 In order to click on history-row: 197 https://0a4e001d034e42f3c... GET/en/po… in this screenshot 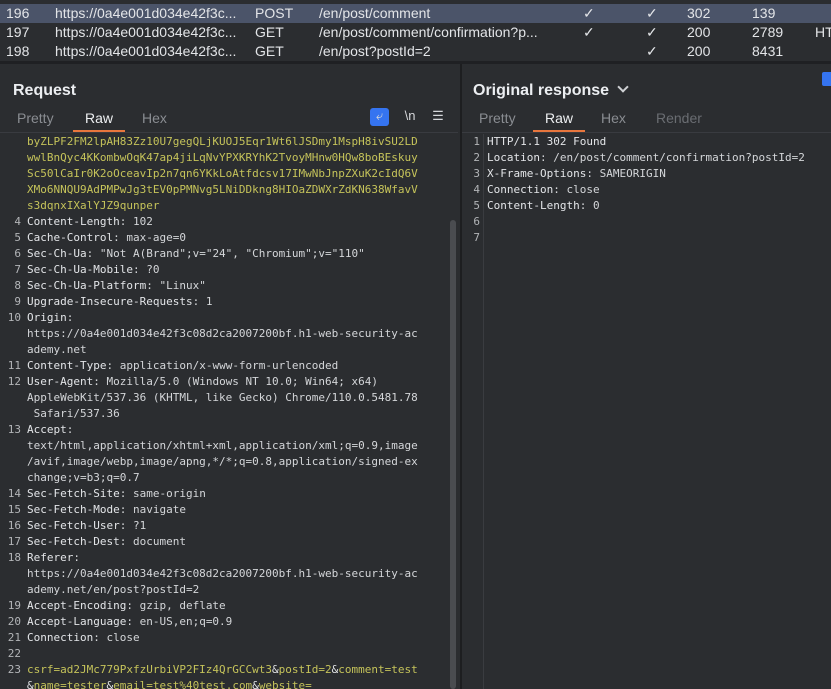, I will do `click(415, 32)`.